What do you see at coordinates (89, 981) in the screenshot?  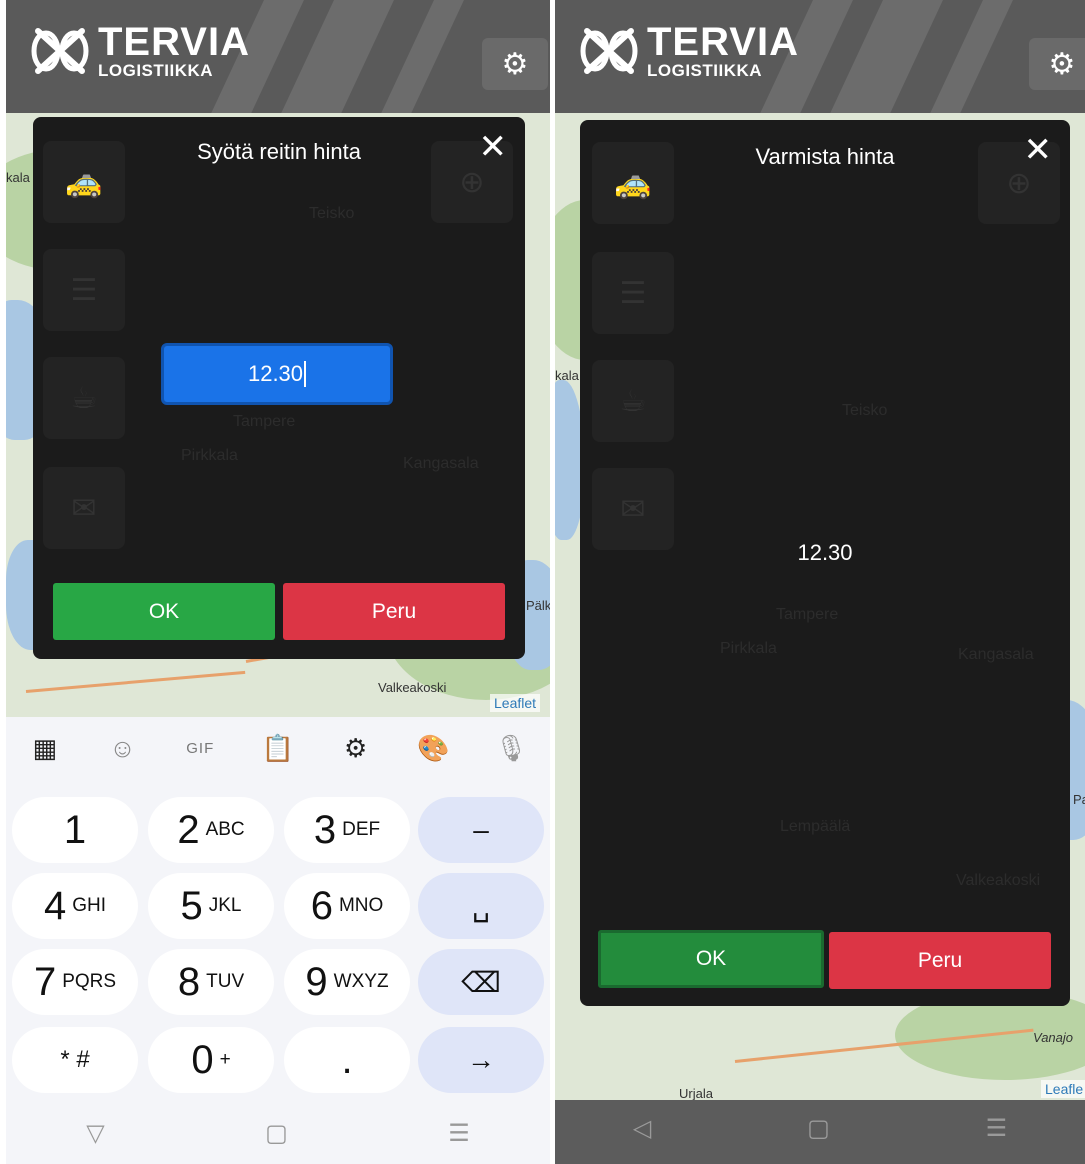 I see `key-sub-label: PQRS` at bounding box center [89, 981].